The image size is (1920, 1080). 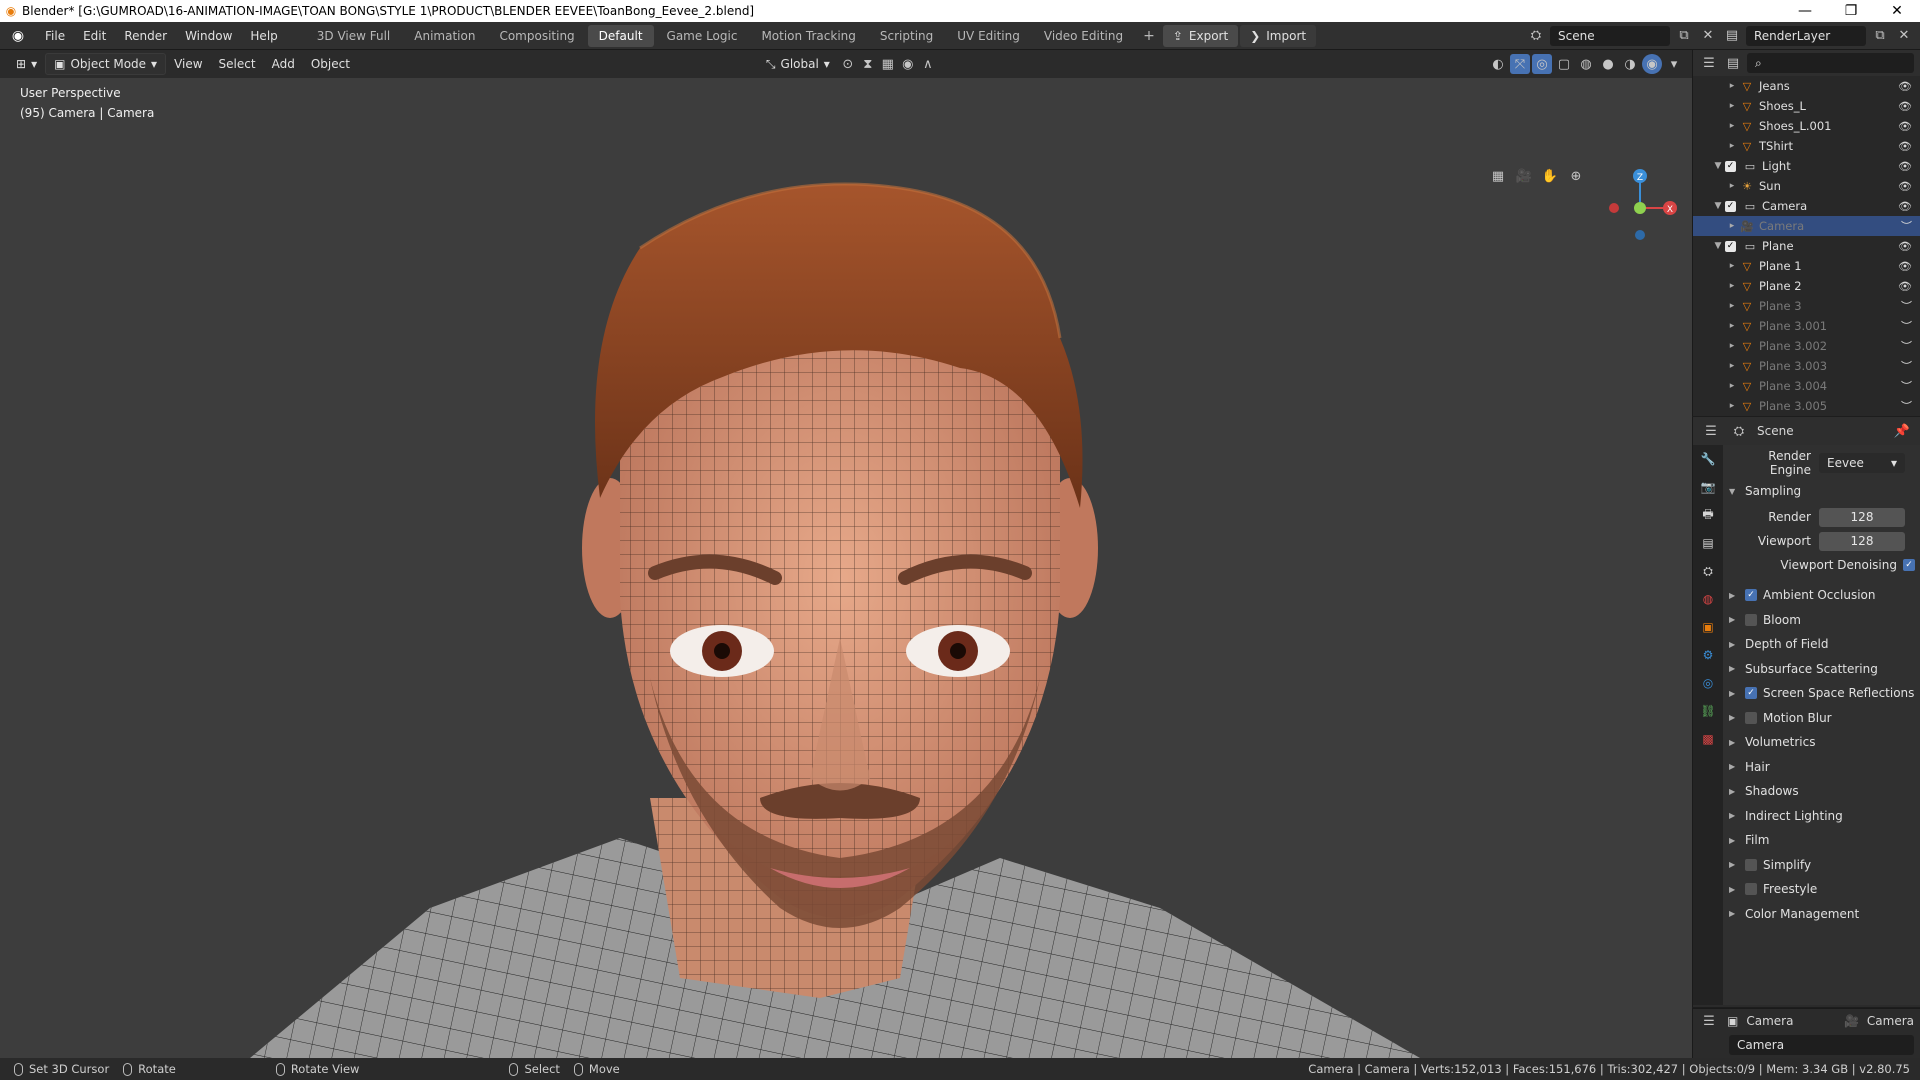 What do you see at coordinates (1524, 176) in the screenshot?
I see `camera-view-icon: 🎥` at bounding box center [1524, 176].